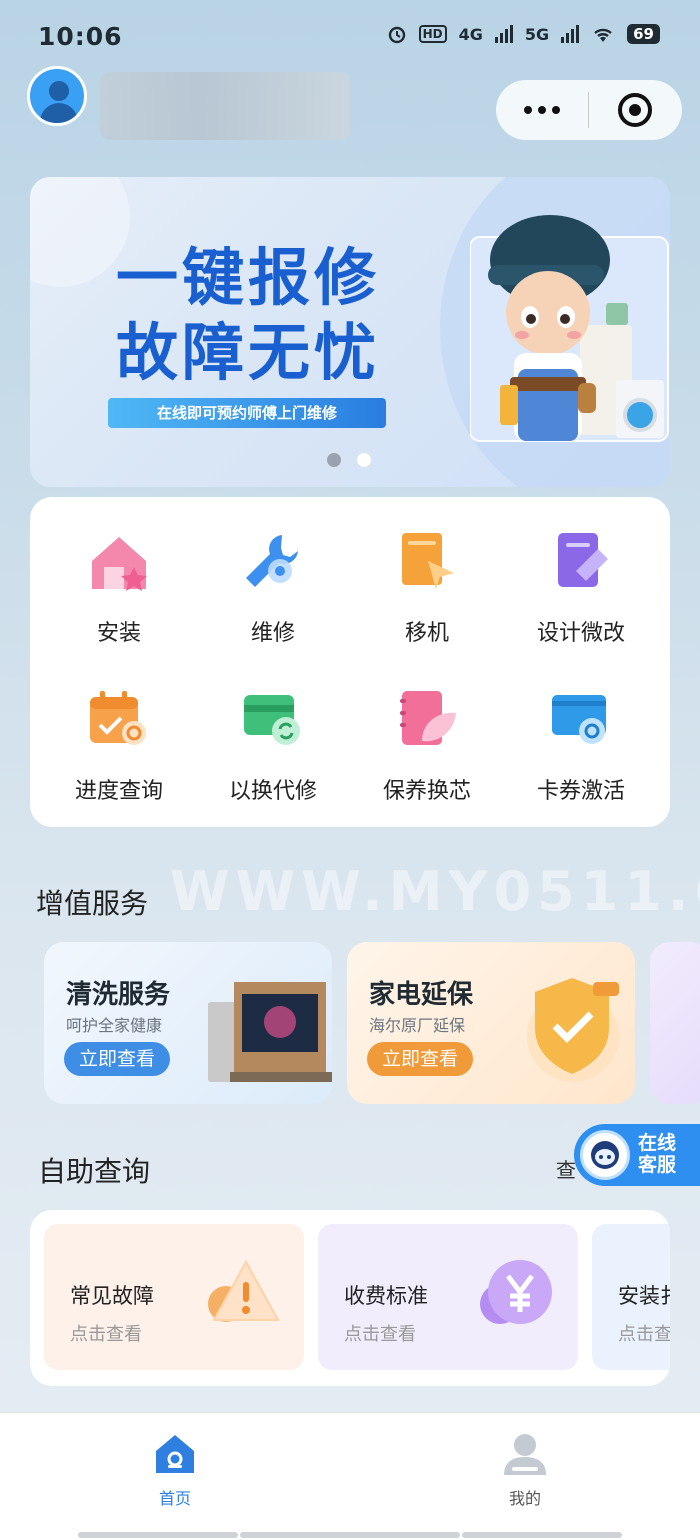 This screenshot has width=700, height=1540. Describe the element at coordinates (603, 35) in the screenshot. I see `wifi-icon` at that location.